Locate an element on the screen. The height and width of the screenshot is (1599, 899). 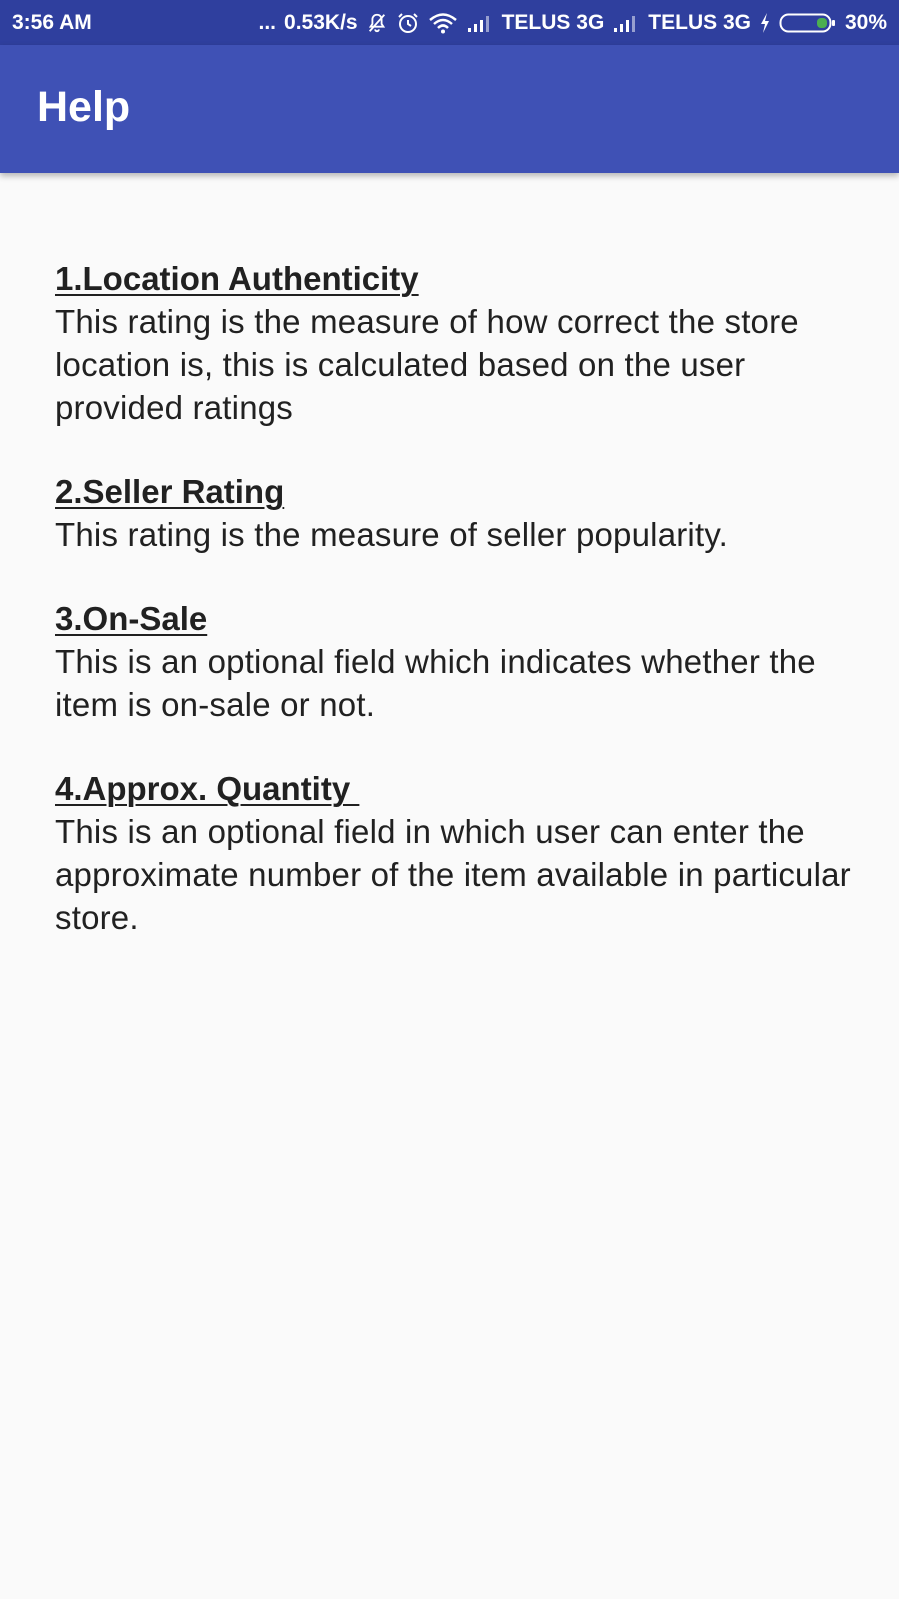
status-icons: ... 0.53K/s TELUS 3G TELUS 3G 30% is located at coordinates (573, 23).